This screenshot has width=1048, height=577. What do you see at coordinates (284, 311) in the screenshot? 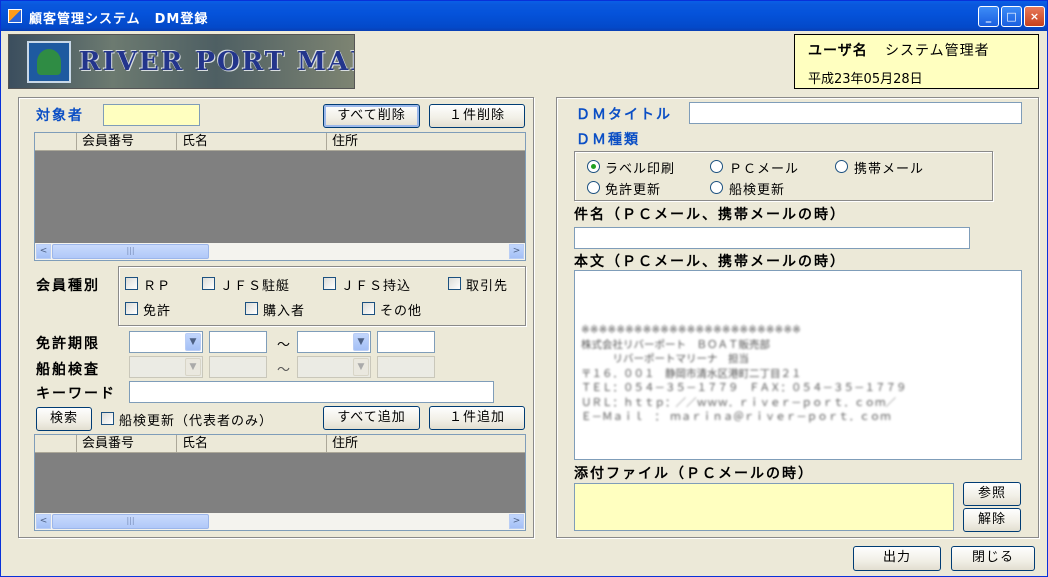
I see `checkbox-purchaser-label: 購入者` at bounding box center [284, 311].